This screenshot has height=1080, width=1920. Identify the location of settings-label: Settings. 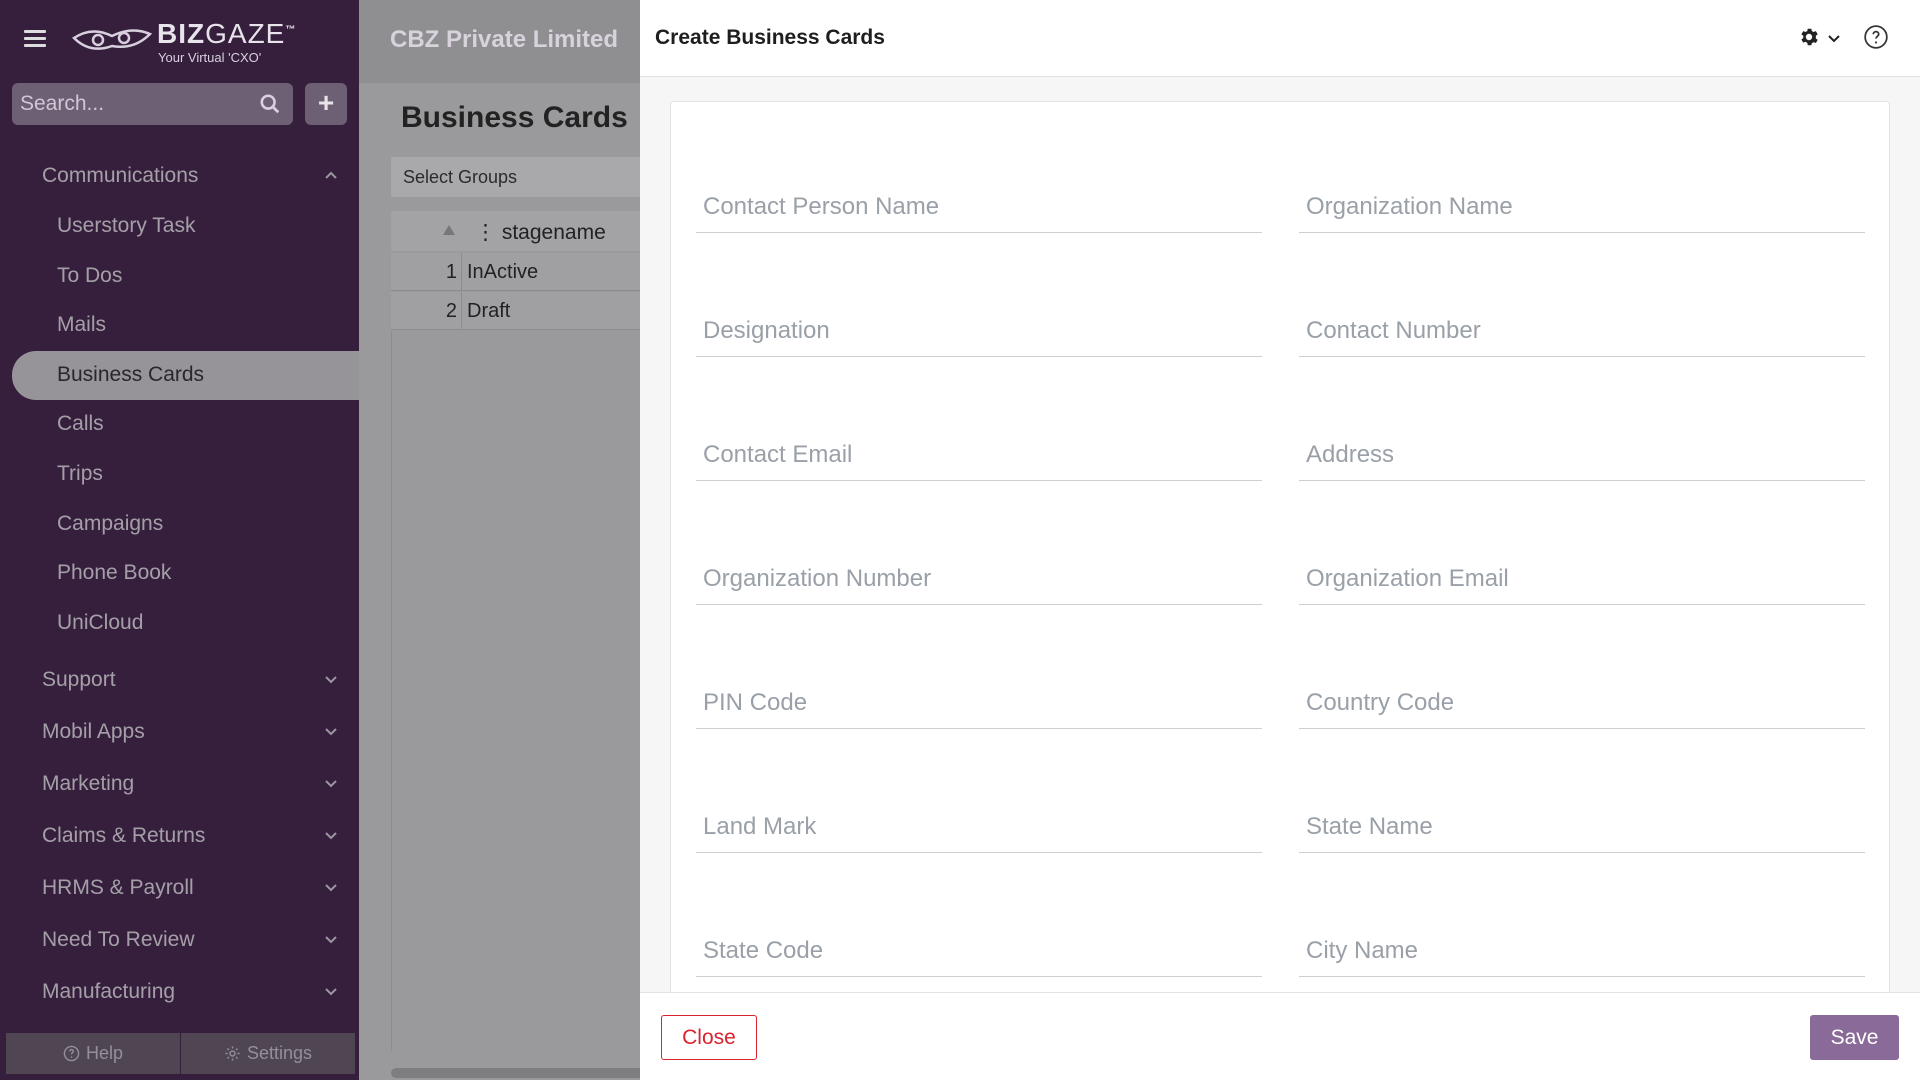
(279, 1053).